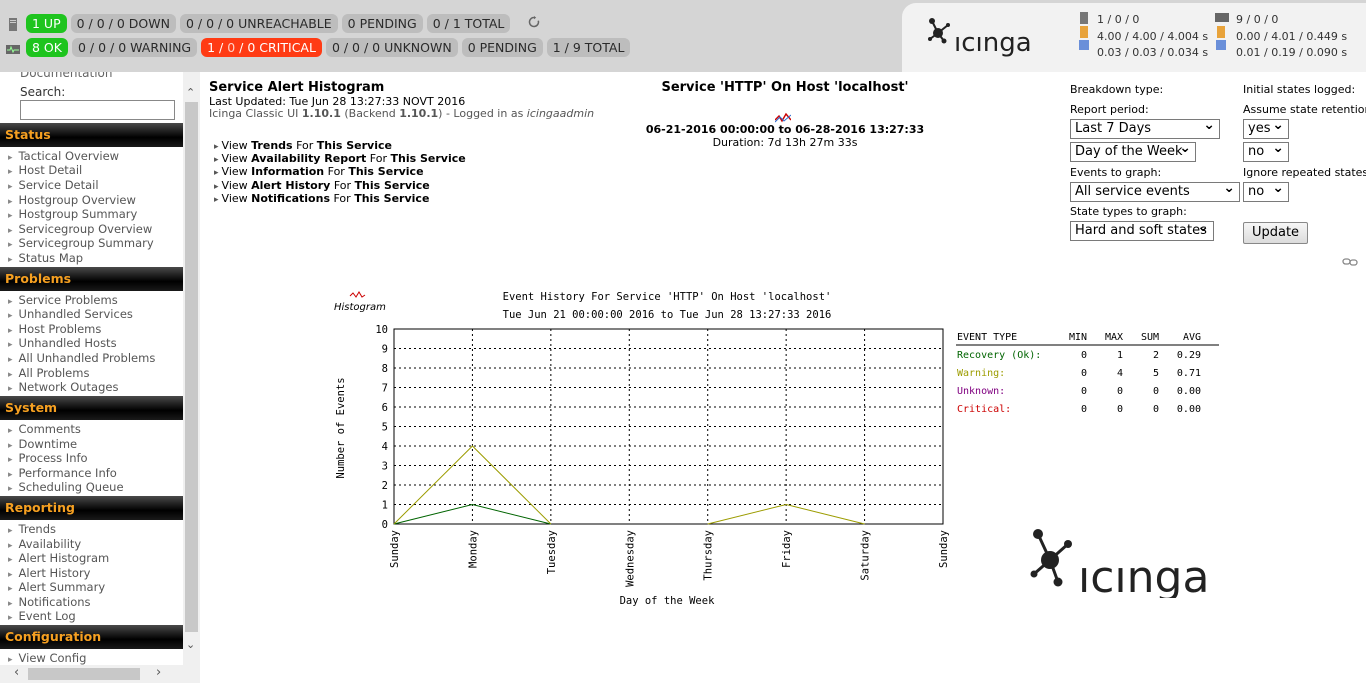 This screenshot has width=1366, height=683. I want to click on sidebar-item-service-detail: Service Detail, so click(53, 186).